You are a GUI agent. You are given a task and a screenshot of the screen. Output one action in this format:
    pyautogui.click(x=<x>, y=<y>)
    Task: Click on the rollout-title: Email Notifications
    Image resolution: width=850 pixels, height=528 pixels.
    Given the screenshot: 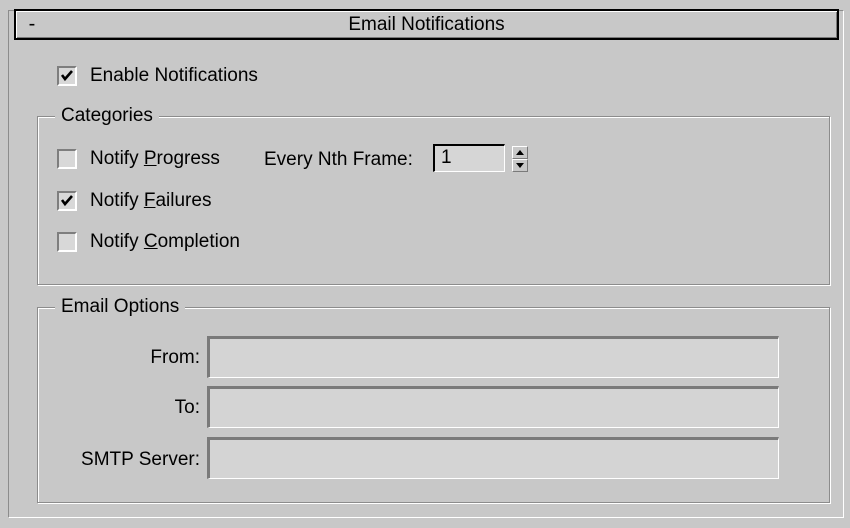 What is the action you would take?
    pyautogui.click(x=426, y=24)
    